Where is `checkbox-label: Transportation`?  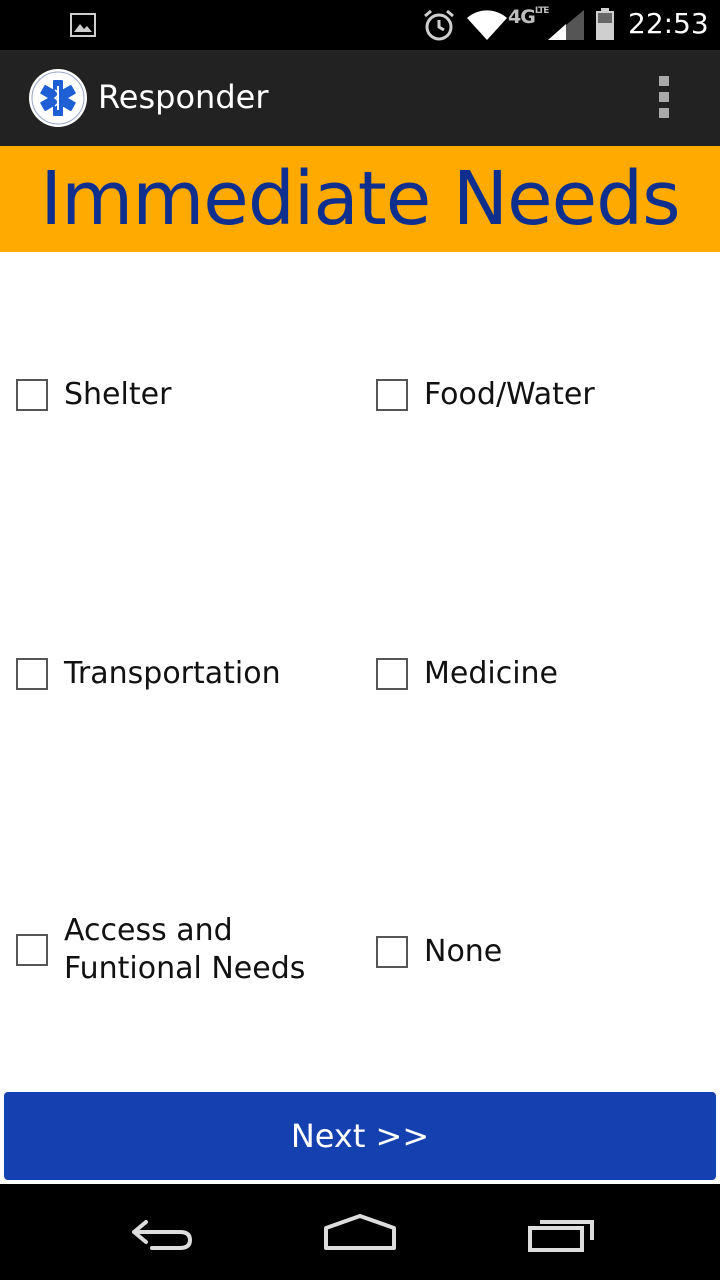
checkbox-label: Transportation is located at coordinates (172, 673).